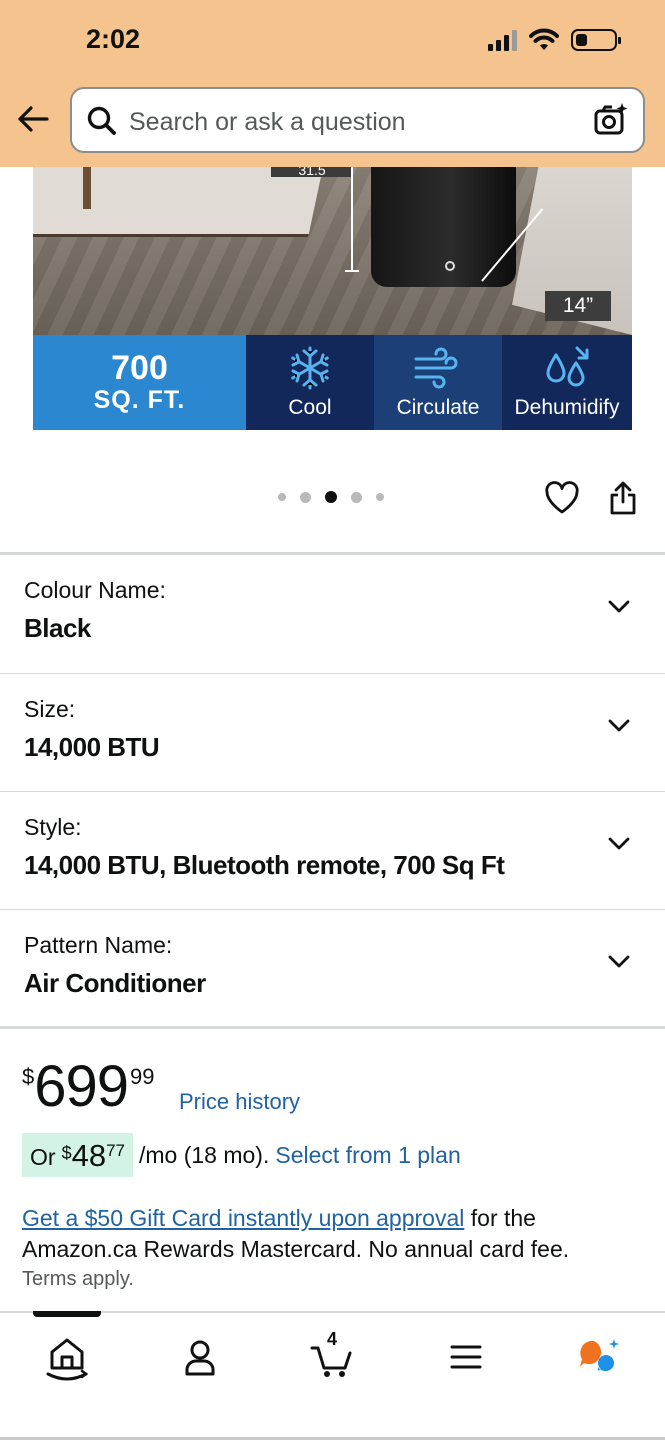 The height and width of the screenshot is (1440, 665). I want to click on back-button, so click(36, 122).